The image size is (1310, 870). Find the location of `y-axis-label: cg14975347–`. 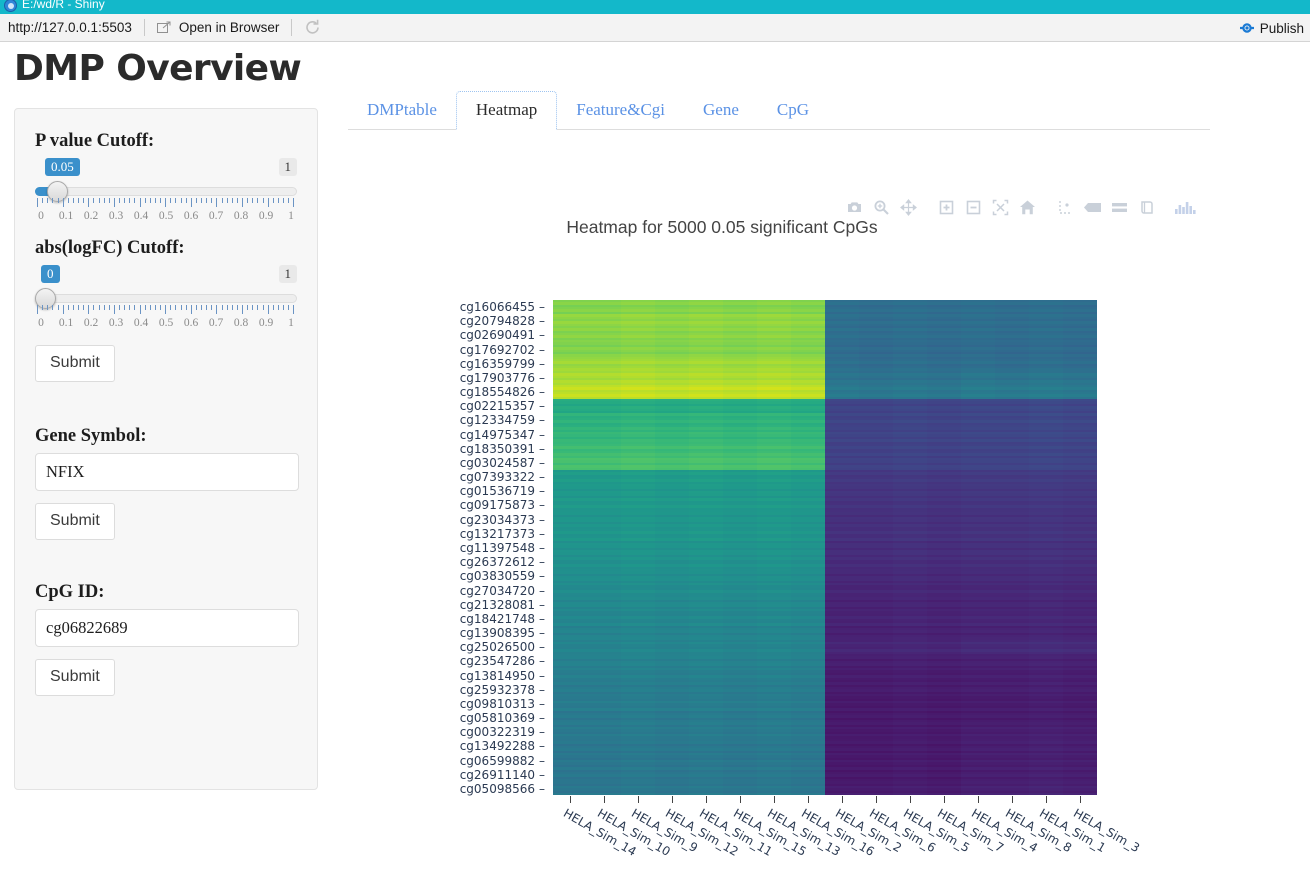

y-axis-label: cg14975347– is located at coordinates (502, 434).